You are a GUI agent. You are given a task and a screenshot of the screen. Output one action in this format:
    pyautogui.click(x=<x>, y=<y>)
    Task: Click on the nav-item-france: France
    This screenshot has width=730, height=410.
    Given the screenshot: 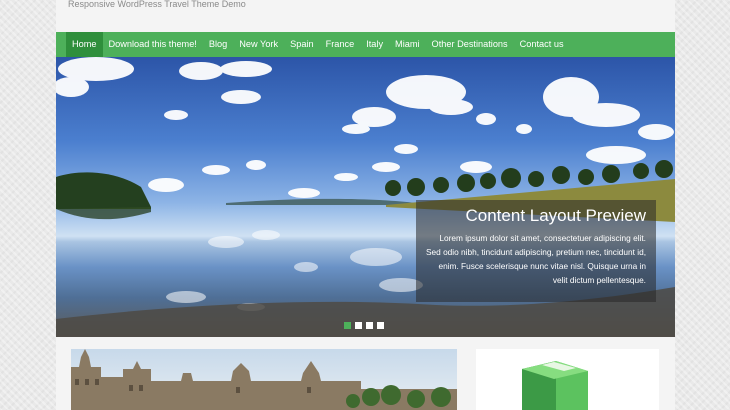 What is the action you would take?
    pyautogui.click(x=340, y=44)
    